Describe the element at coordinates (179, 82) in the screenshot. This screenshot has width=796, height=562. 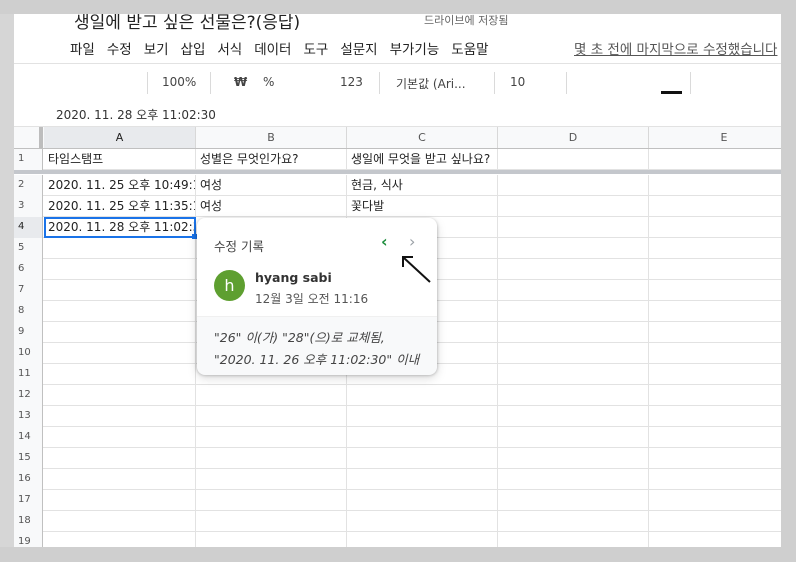
I see `zoom-select: 100%` at that location.